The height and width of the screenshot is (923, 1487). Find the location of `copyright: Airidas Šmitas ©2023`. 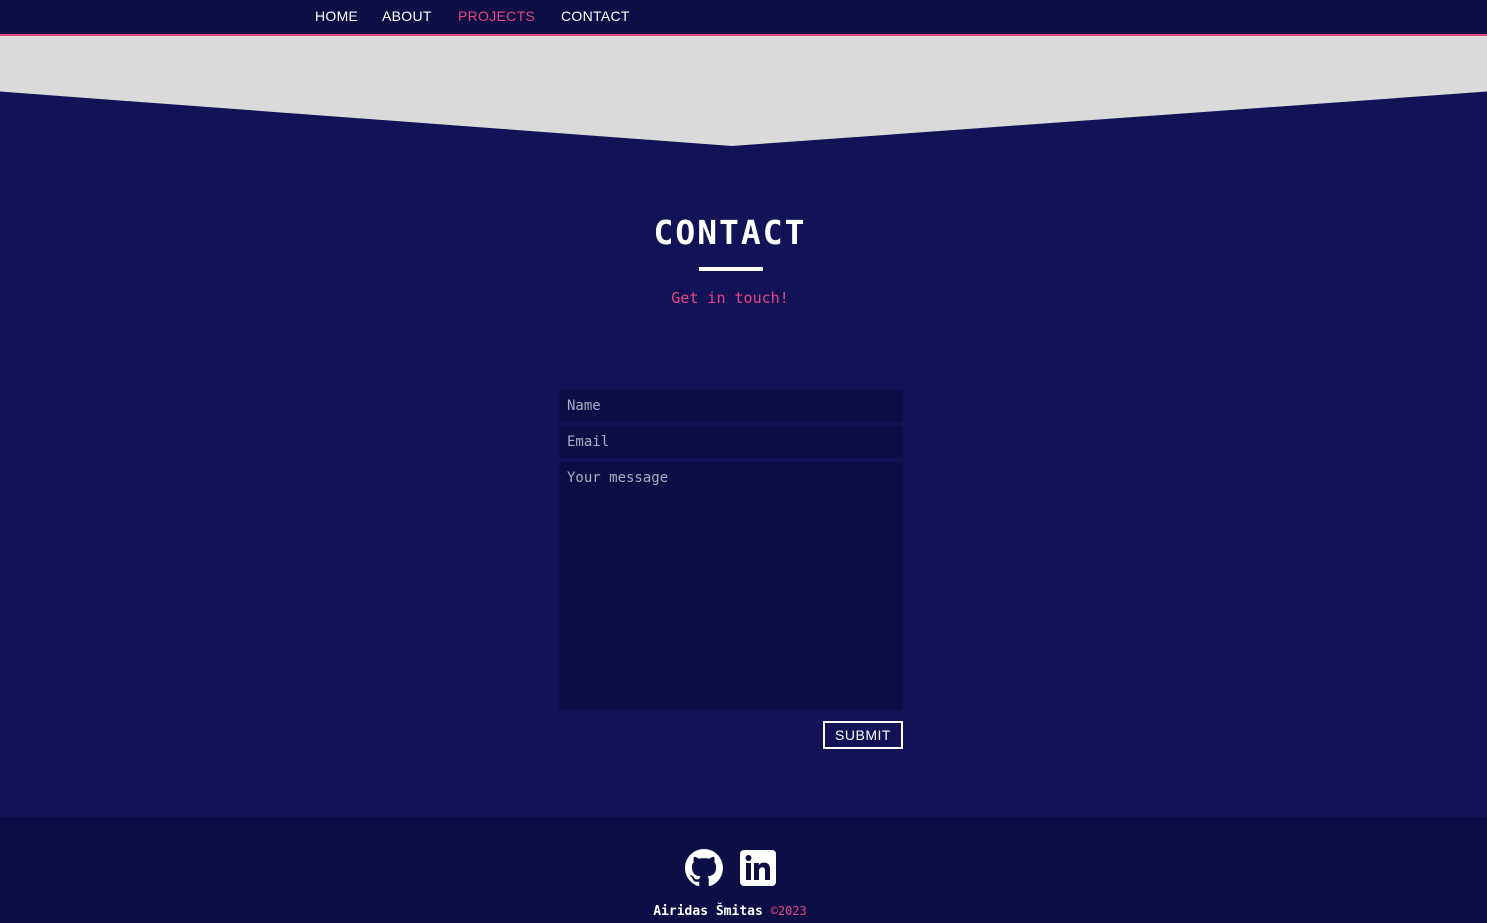

copyright: Airidas Šmitas ©2023 is located at coordinates (730, 911).